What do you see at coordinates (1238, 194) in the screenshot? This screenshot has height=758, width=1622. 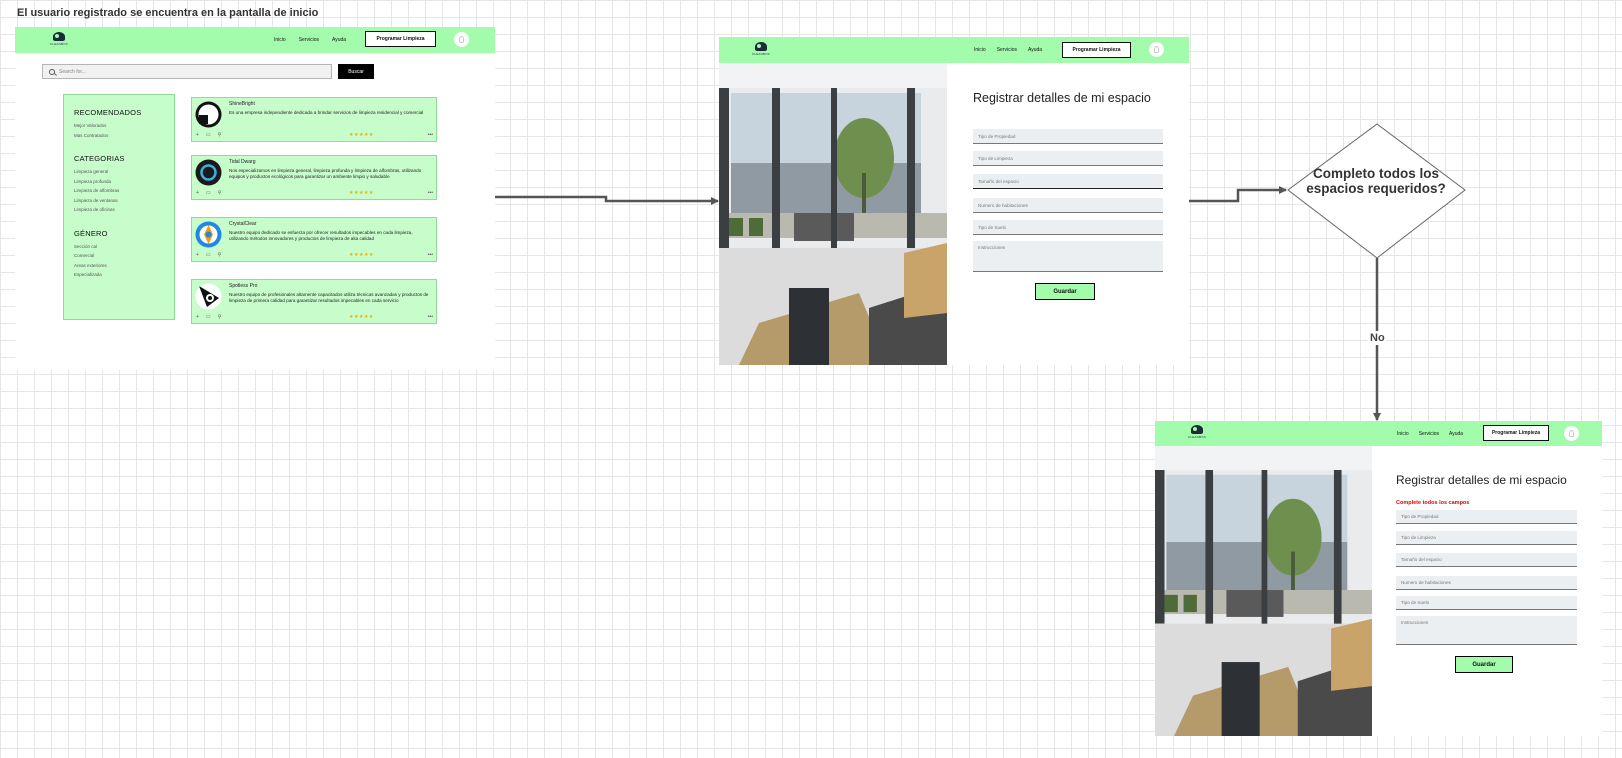 I see `connector-register-to-decision` at bounding box center [1238, 194].